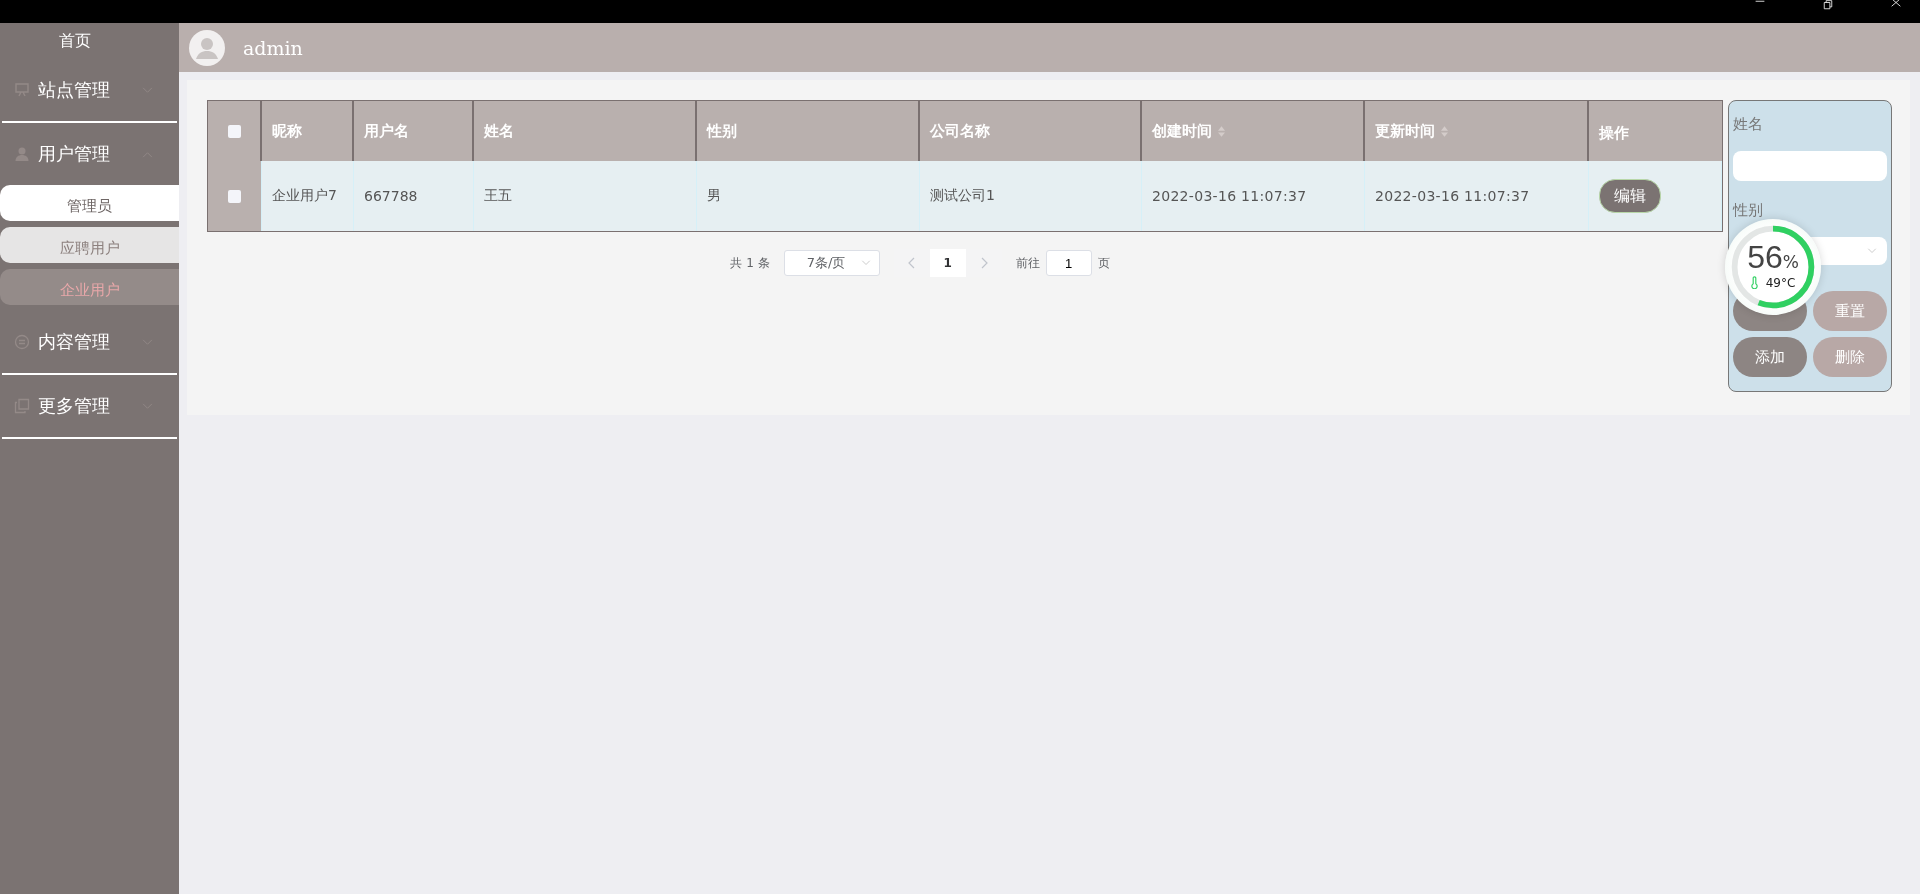 This screenshot has height=894, width=1920. I want to click on filter-button: 添加, so click(1770, 357).